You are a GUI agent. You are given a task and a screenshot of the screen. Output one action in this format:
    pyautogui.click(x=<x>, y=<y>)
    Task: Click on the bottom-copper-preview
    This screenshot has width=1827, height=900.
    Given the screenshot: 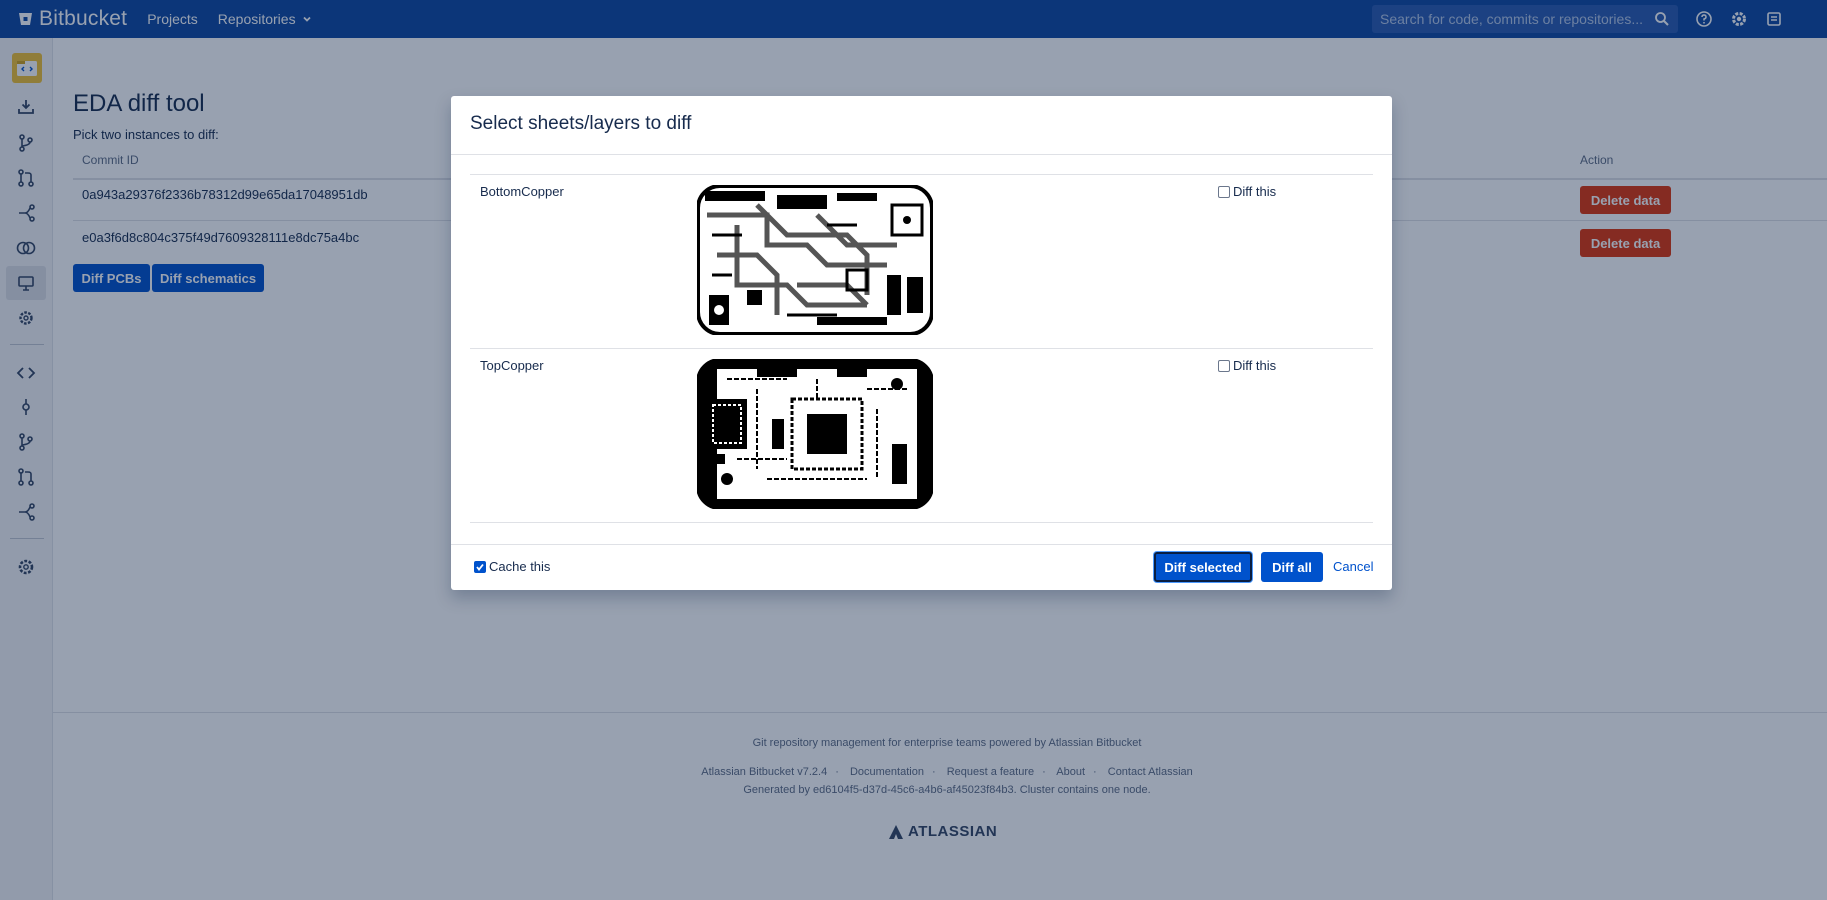 What is the action you would take?
    pyautogui.click(x=815, y=260)
    